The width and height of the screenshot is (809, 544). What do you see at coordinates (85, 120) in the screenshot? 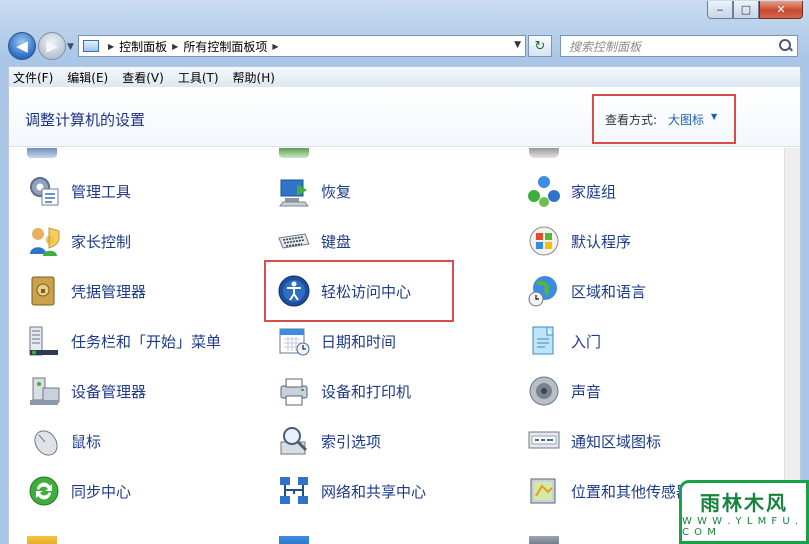
I see `page-title: 调整计算机的设置` at bounding box center [85, 120].